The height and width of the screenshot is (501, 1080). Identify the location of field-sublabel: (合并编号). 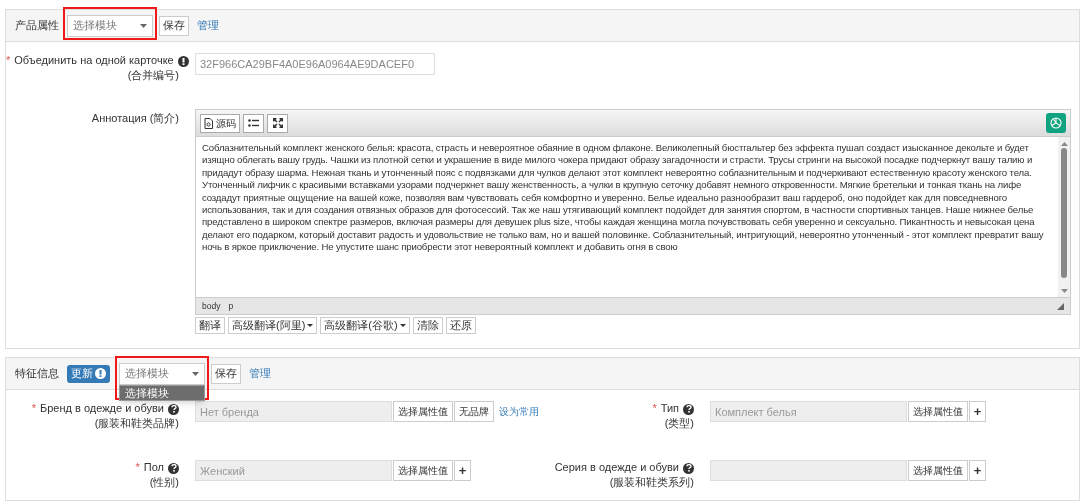
(152, 75).